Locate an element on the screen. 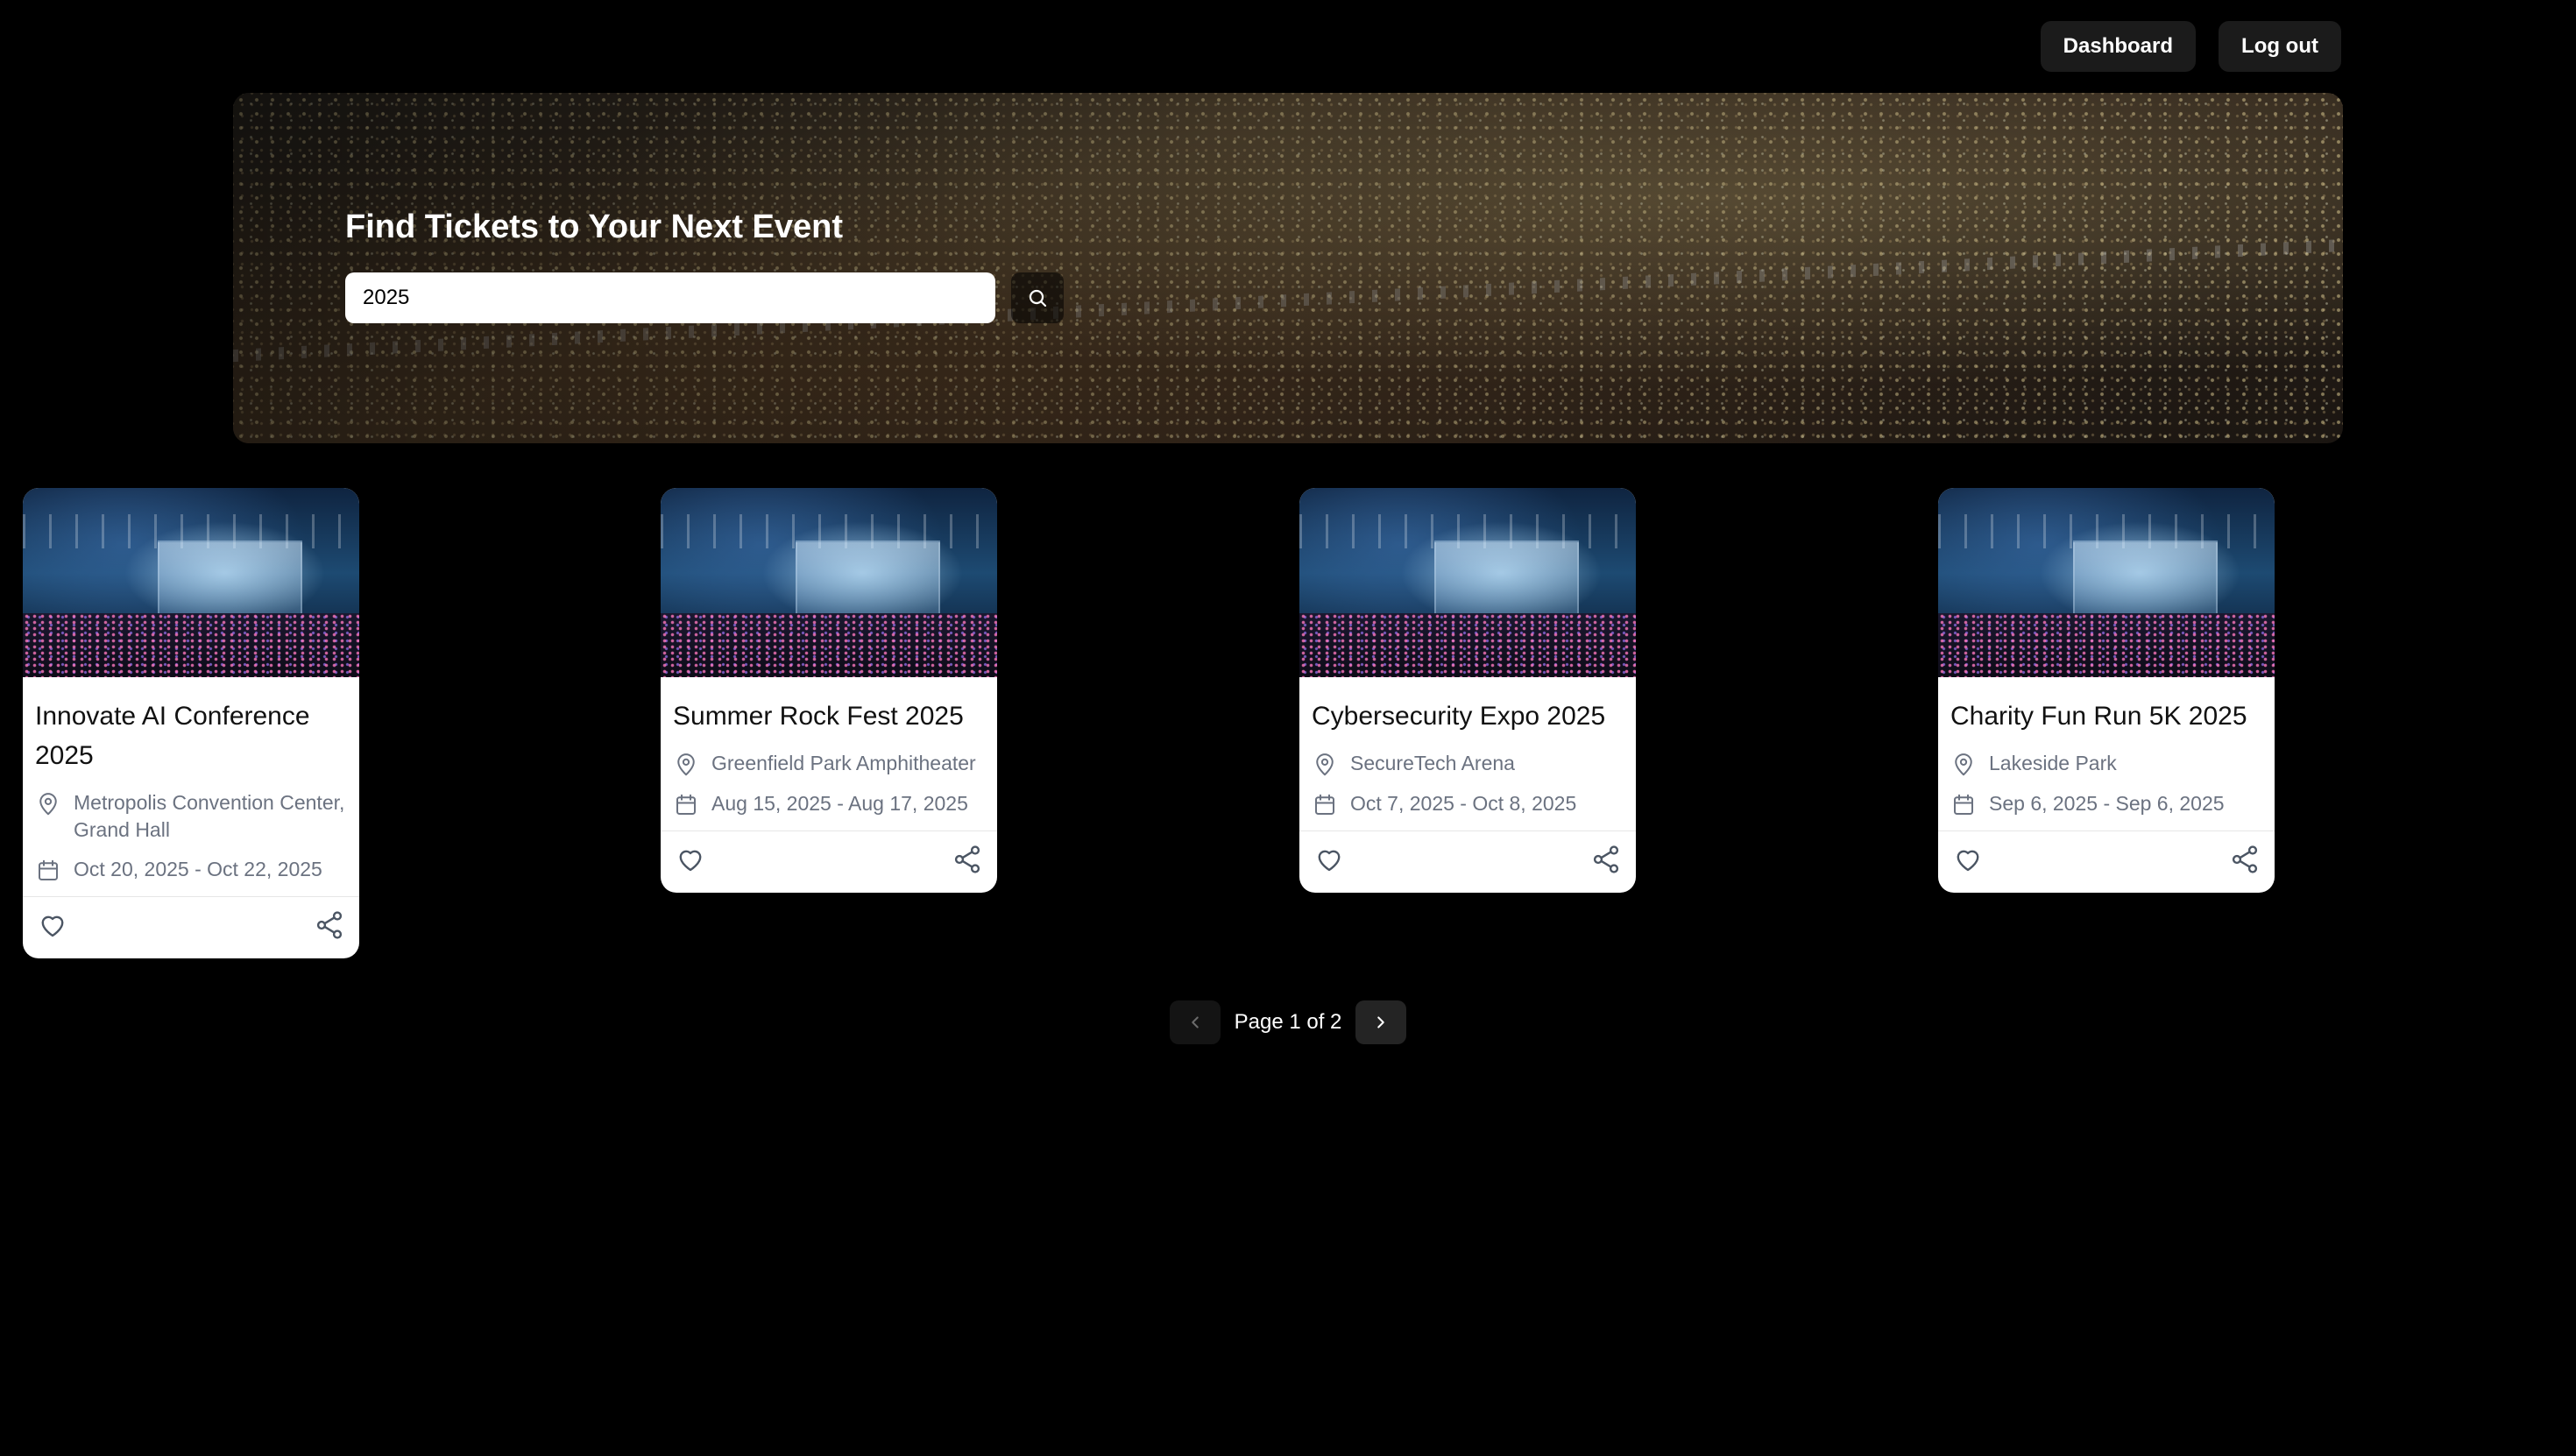  event-location-text: Metropolis Convention Center, Grand Hall is located at coordinates (209, 816).